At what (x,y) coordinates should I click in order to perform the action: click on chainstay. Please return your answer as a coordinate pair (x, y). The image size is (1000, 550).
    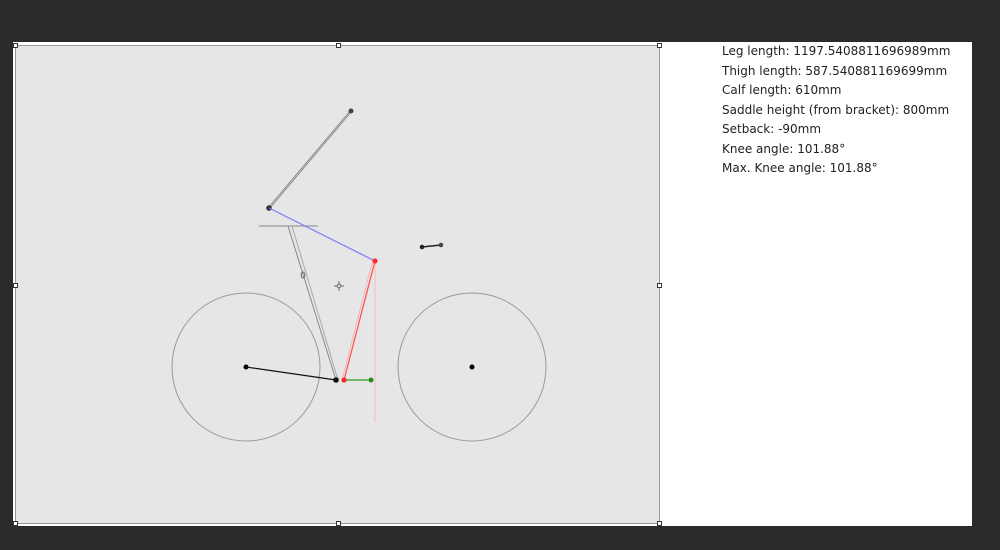
    Looking at the image, I should click on (291, 373).